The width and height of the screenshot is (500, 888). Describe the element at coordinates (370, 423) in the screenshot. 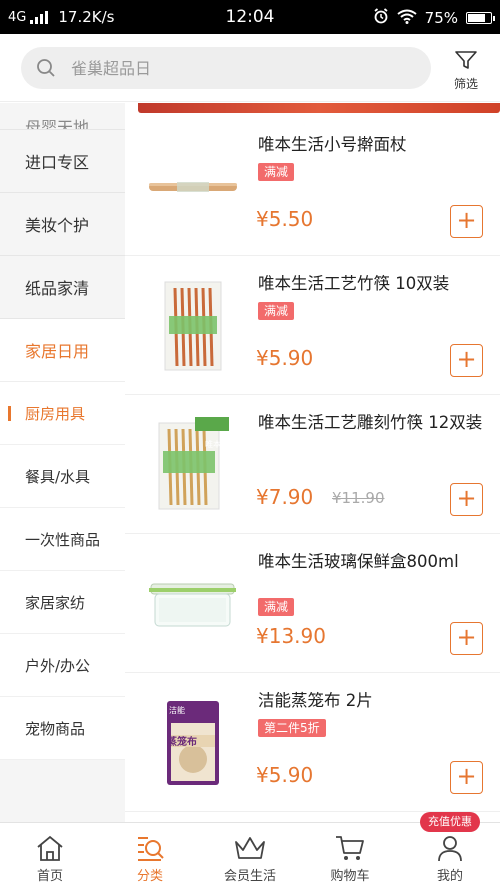

I see `product-title: 唯本生活工艺雕刻竹筷 12双装` at that location.